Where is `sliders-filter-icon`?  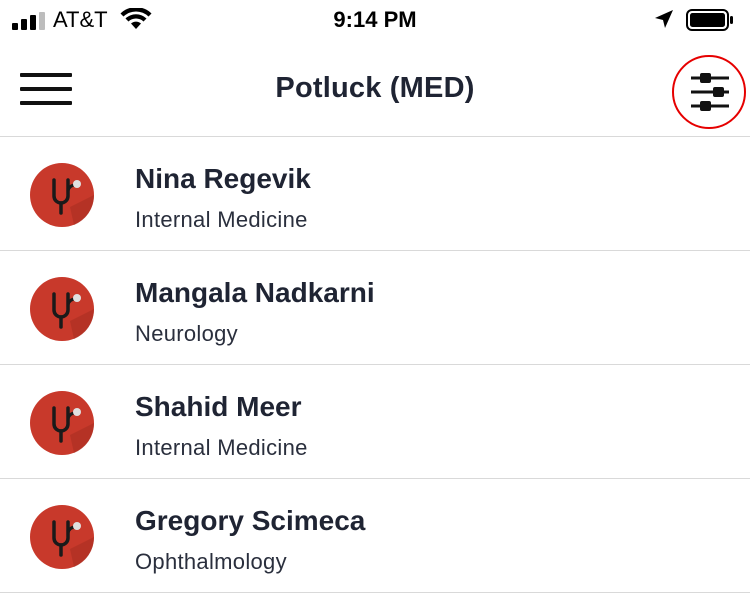
sliders-filter-icon is located at coordinates (710, 92).